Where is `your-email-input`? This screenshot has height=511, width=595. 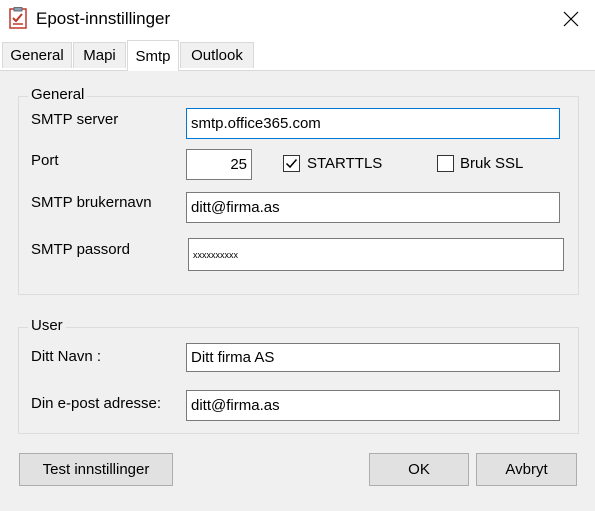
your-email-input is located at coordinates (373, 405).